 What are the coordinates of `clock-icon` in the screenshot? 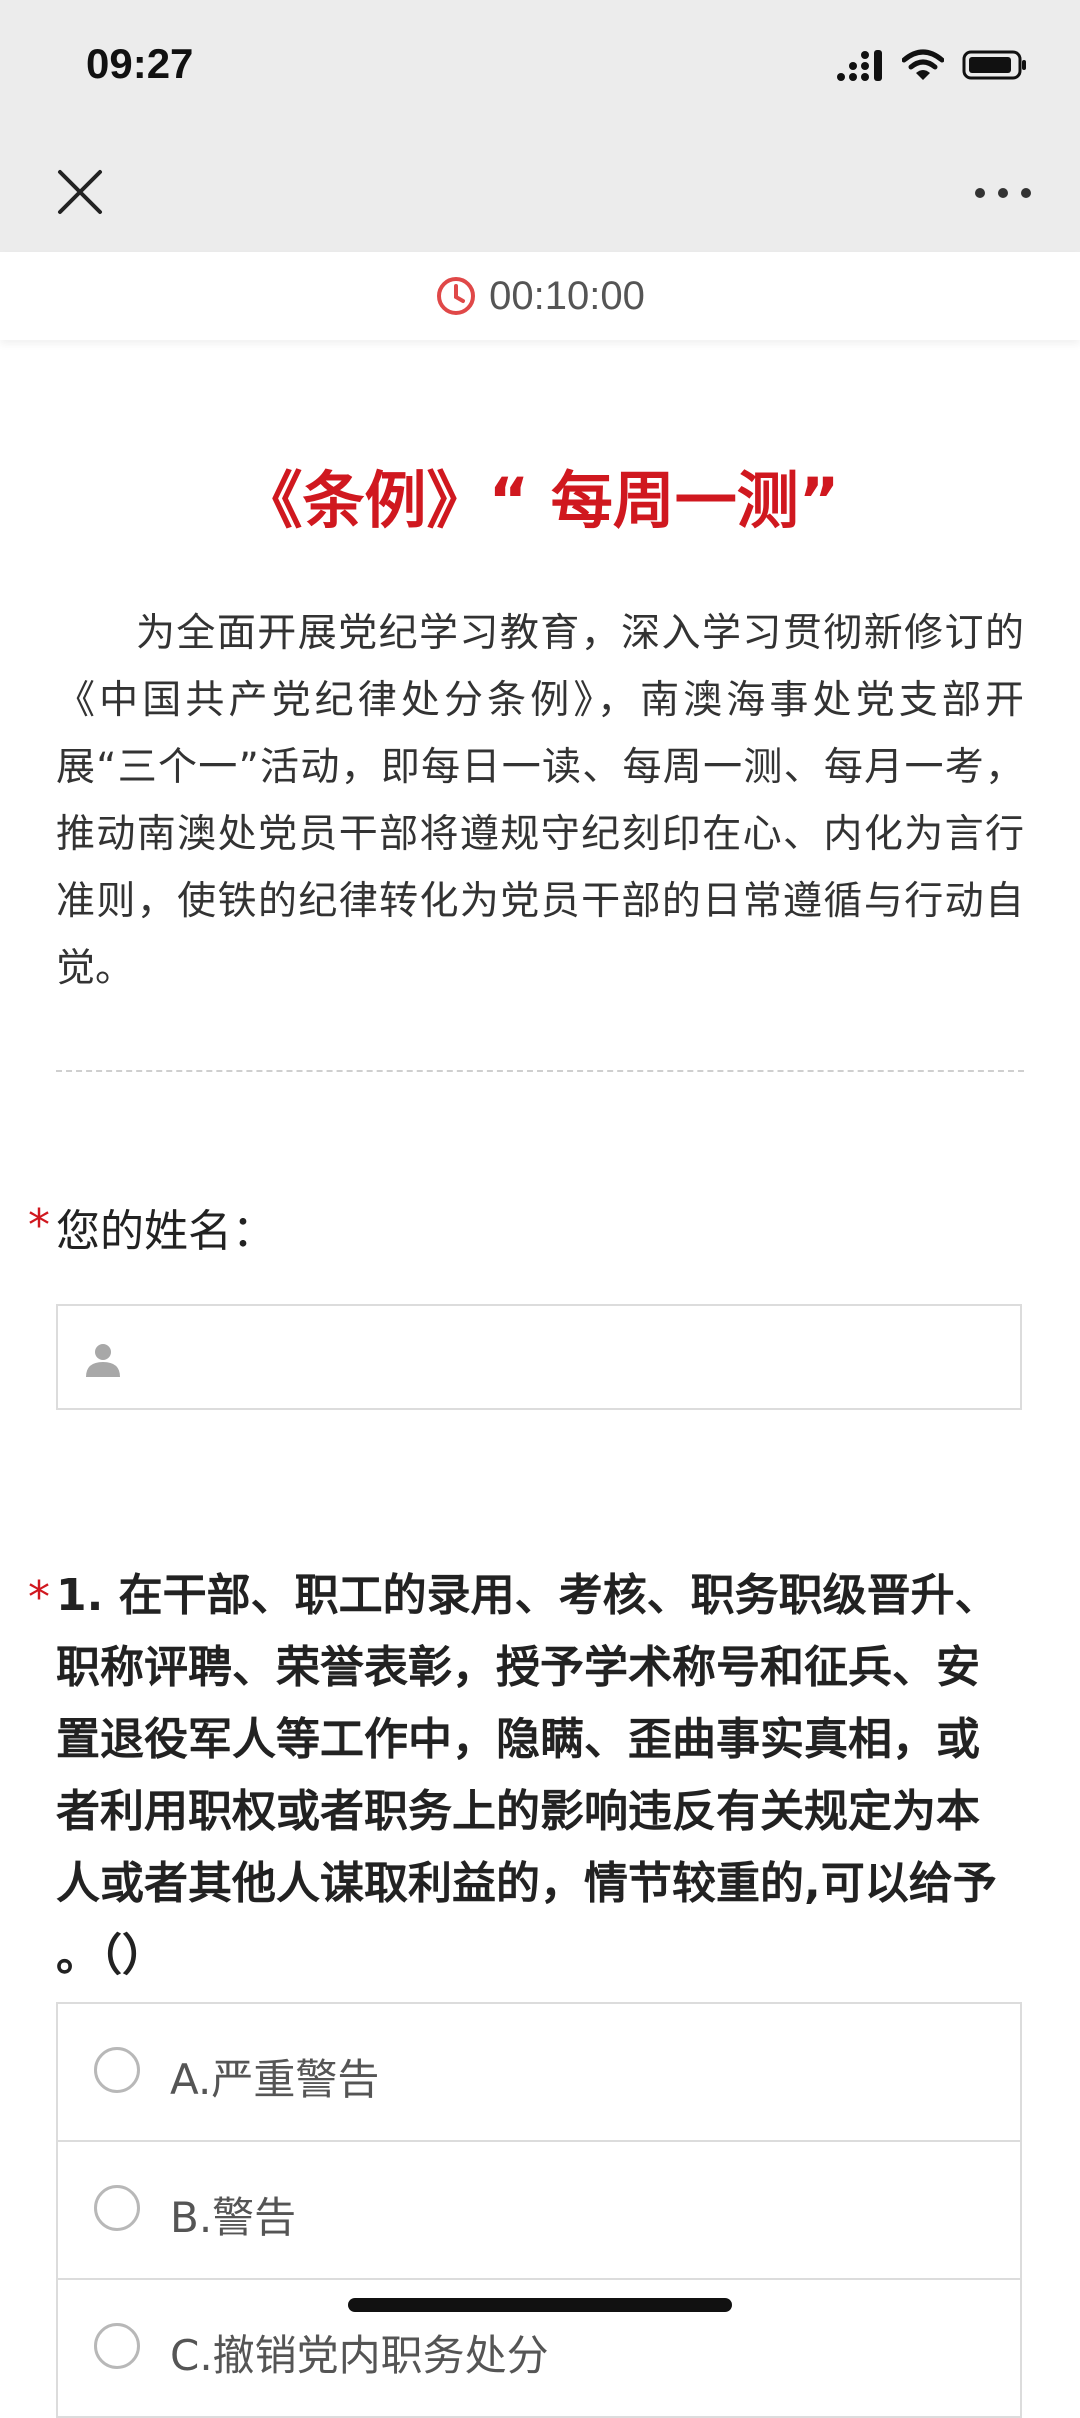 It's located at (456, 296).